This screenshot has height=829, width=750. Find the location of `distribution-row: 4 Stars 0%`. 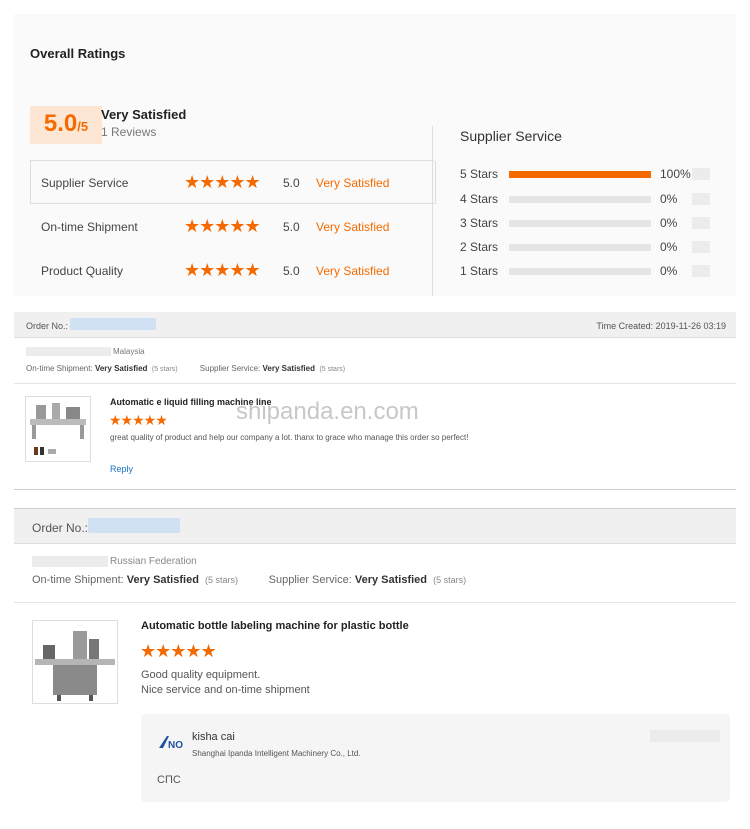

distribution-row: 4 Stars 0% is located at coordinates (590, 199).